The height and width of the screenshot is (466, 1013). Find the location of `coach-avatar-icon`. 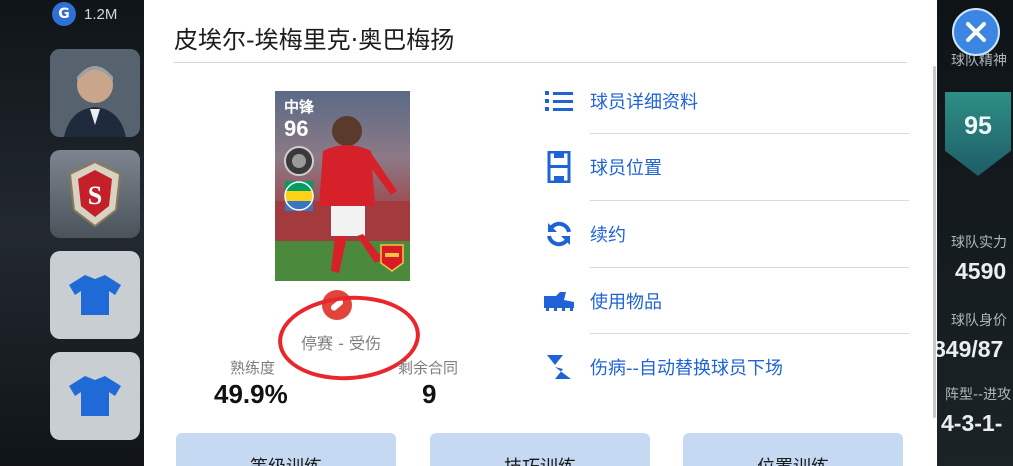

coach-avatar-icon is located at coordinates (95, 93).